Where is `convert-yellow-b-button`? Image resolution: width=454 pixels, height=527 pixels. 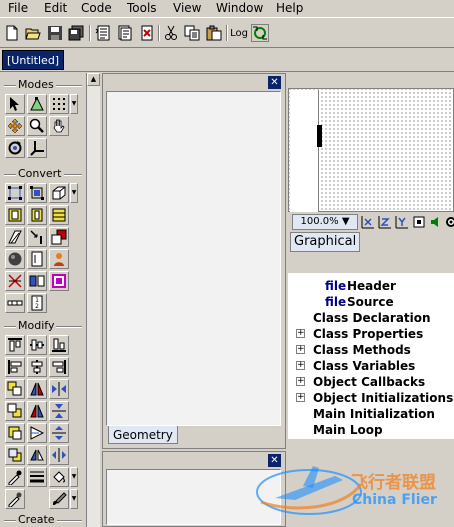
convert-yellow-b-button is located at coordinates (37, 215).